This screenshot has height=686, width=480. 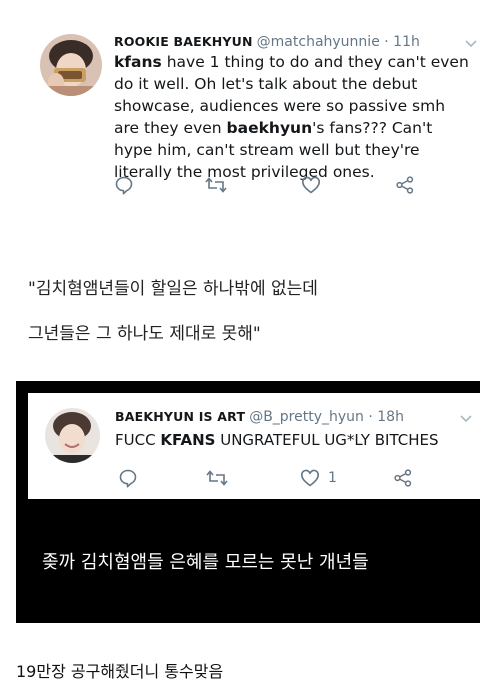 What do you see at coordinates (138, 62) in the screenshot?
I see `bold-text-run: kfans` at bounding box center [138, 62].